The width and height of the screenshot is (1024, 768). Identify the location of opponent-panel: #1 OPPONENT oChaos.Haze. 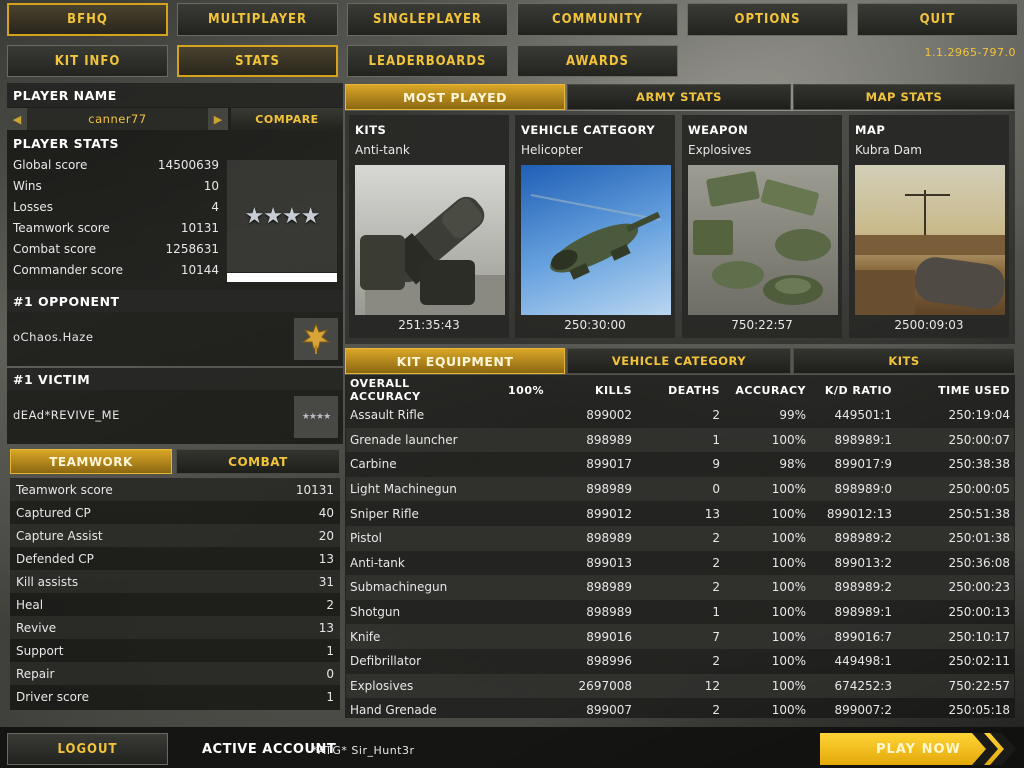
(175, 328).